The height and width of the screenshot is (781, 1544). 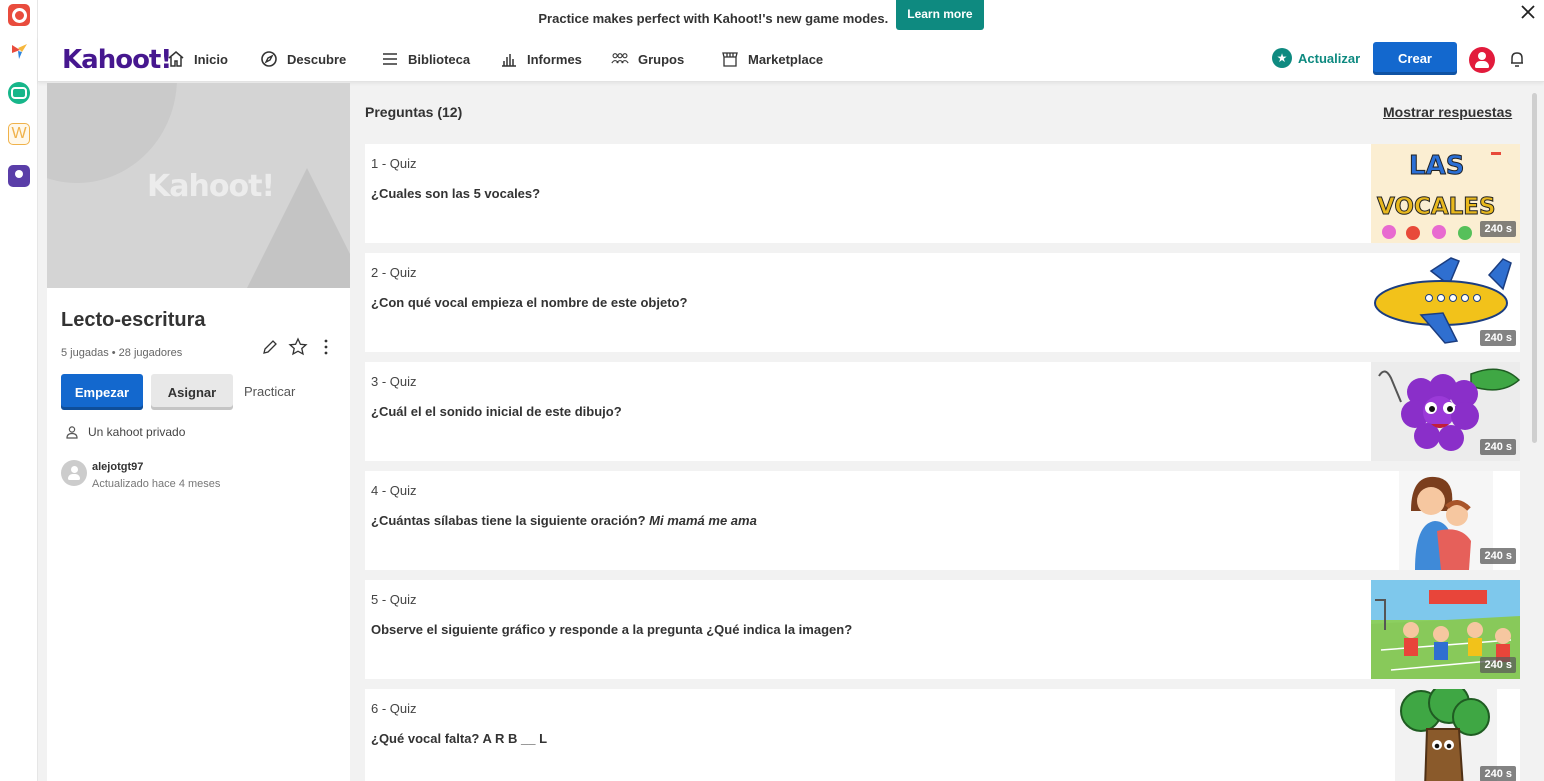 What do you see at coordinates (72, 432) in the screenshot?
I see `person-icon` at bounding box center [72, 432].